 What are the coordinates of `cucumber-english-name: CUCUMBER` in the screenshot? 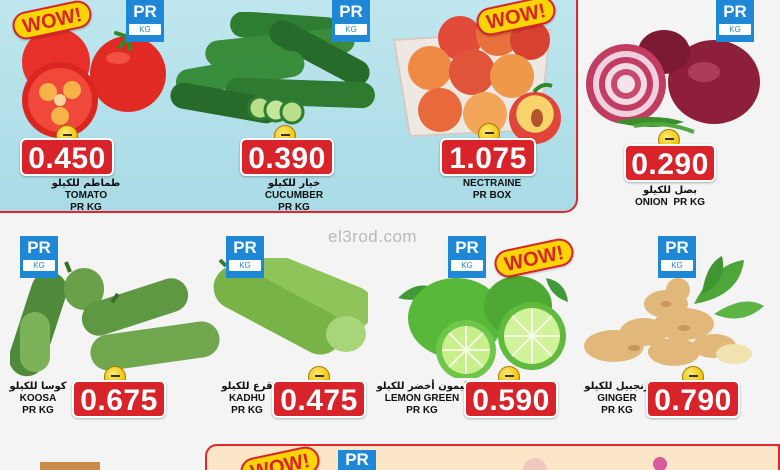 It's located at (294, 195).